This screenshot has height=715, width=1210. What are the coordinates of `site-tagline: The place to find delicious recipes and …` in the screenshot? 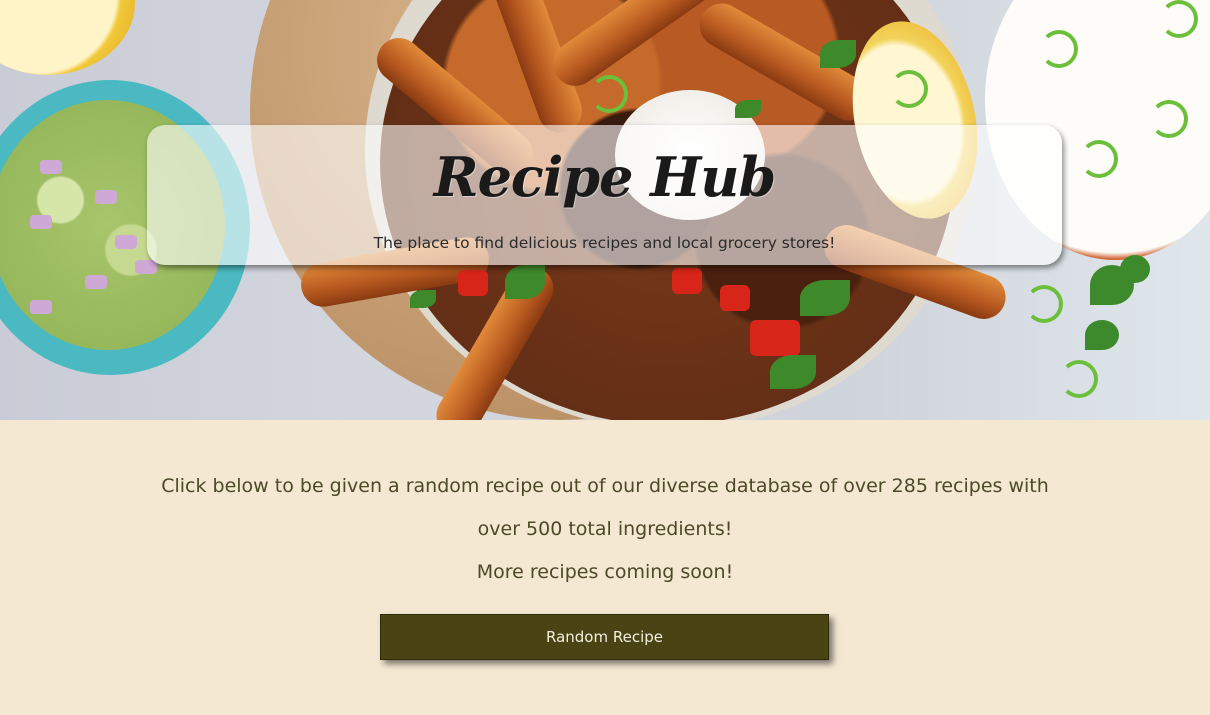 It's located at (604, 243).